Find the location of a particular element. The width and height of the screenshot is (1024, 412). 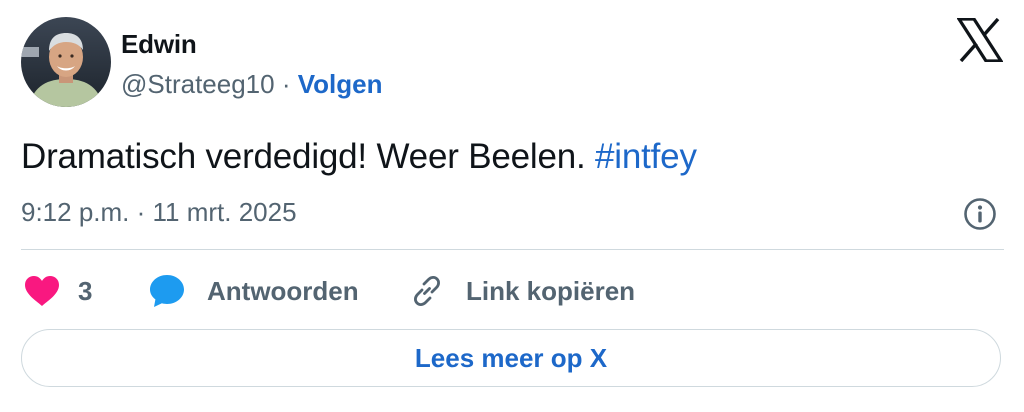

copy-link-label: Link kopiëren is located at coordinates (551, 291).